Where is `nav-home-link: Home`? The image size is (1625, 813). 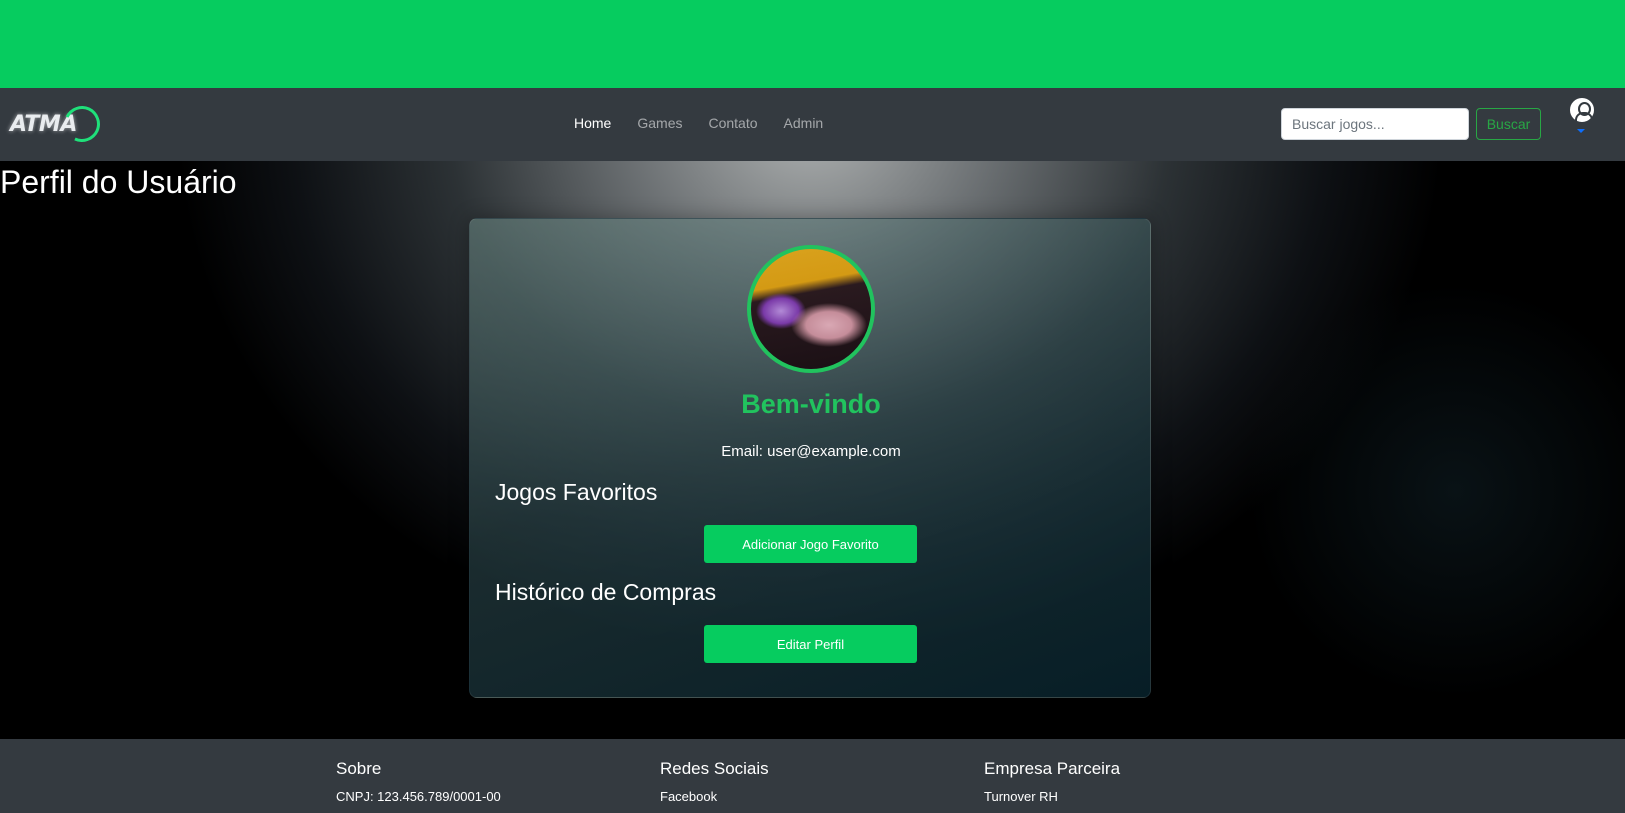
nav-home-link: Home is located at coordinates (592, 123).